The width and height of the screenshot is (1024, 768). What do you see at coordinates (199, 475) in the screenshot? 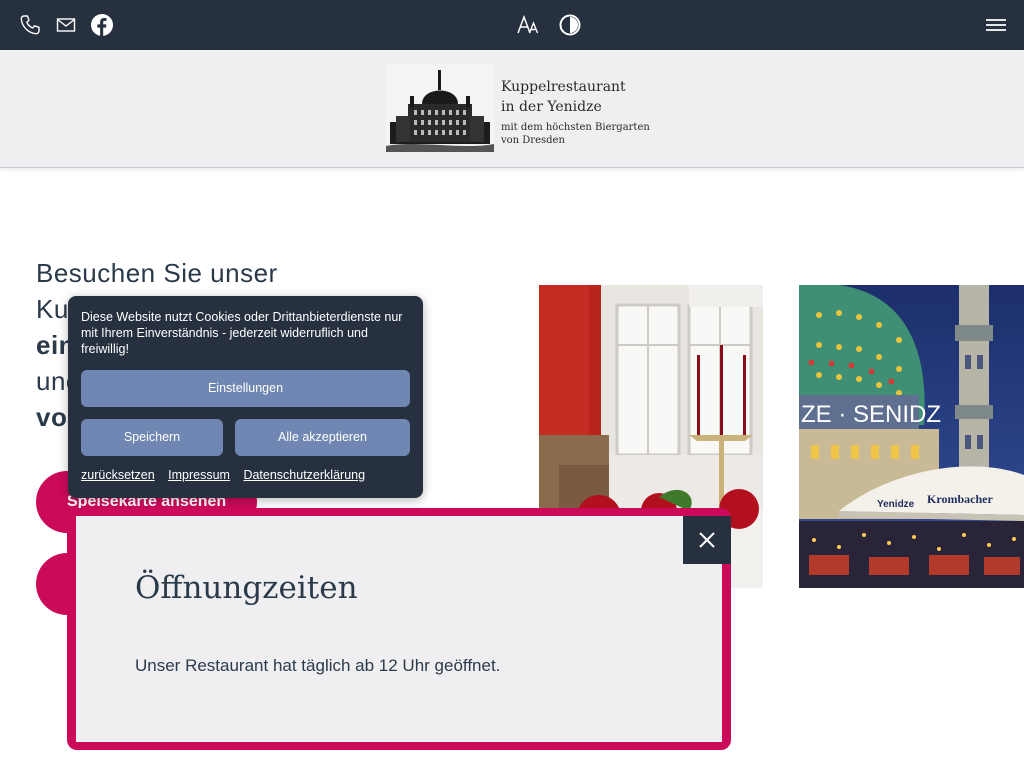
I see `imprint-link: Impressum` at bounding box center [199, 475].